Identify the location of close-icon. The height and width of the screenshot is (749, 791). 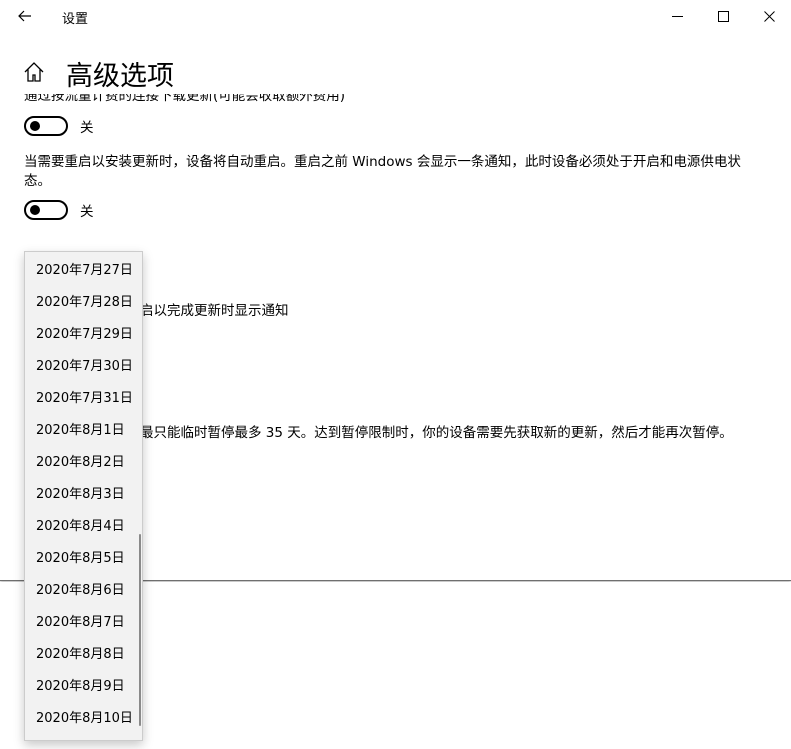
(769, 16).